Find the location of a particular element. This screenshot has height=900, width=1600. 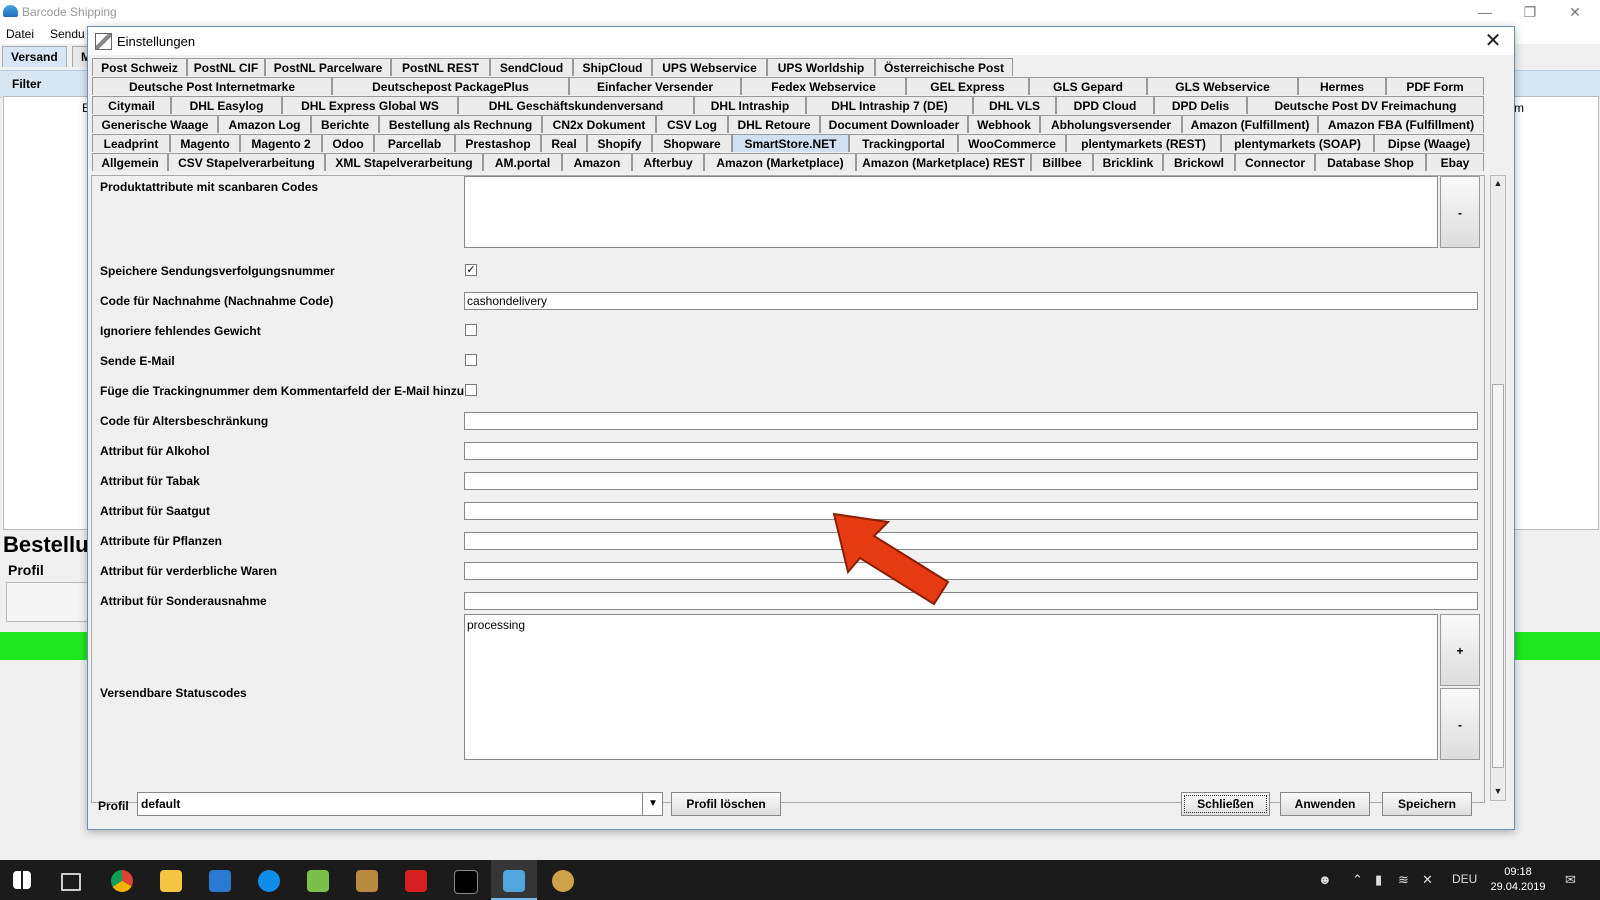

tab-ups-webservice: UPS Webservice is located at coordinates (709, 67).